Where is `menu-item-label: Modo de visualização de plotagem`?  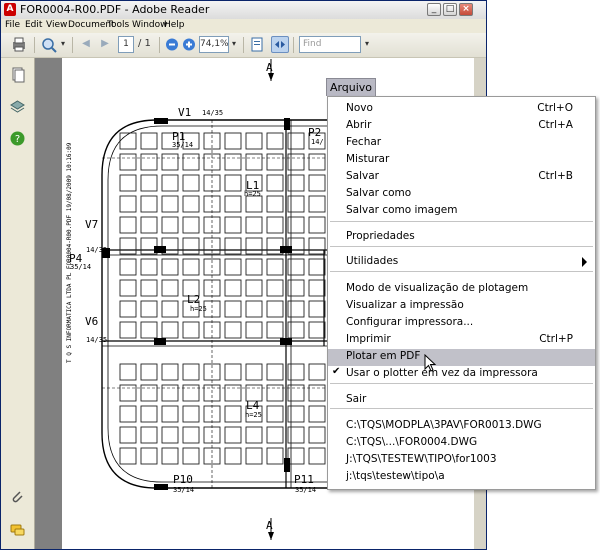
menu-item-label: Modo de visualização de plotagem is located at coordinates (437, 288).